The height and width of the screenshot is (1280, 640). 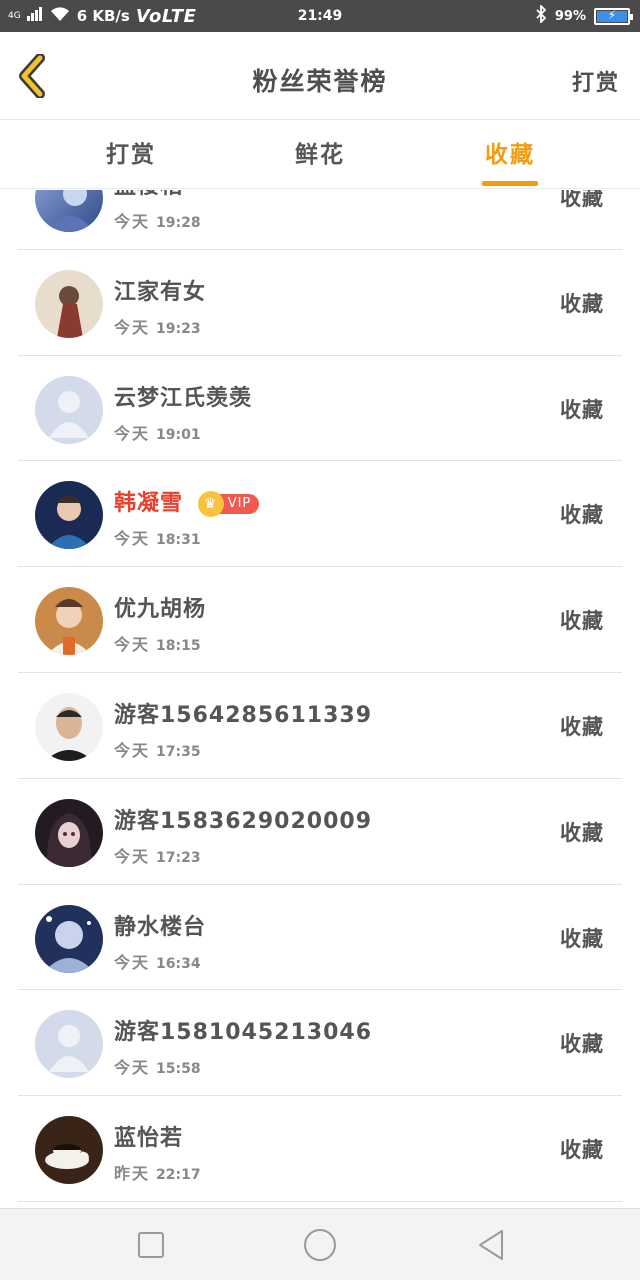 What do you see at coordinates (613, 16) in the screenshot?
I see `battery-icon: ⚡` at bounding box center [613, 16].